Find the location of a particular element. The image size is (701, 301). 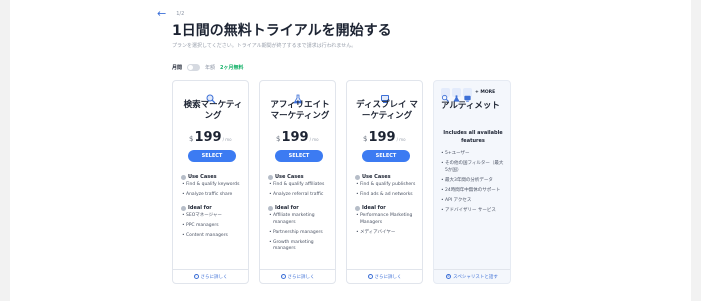

talk-to-specialist-link: ✆ スペシャリストと話す is located at coordinates (472, 276).